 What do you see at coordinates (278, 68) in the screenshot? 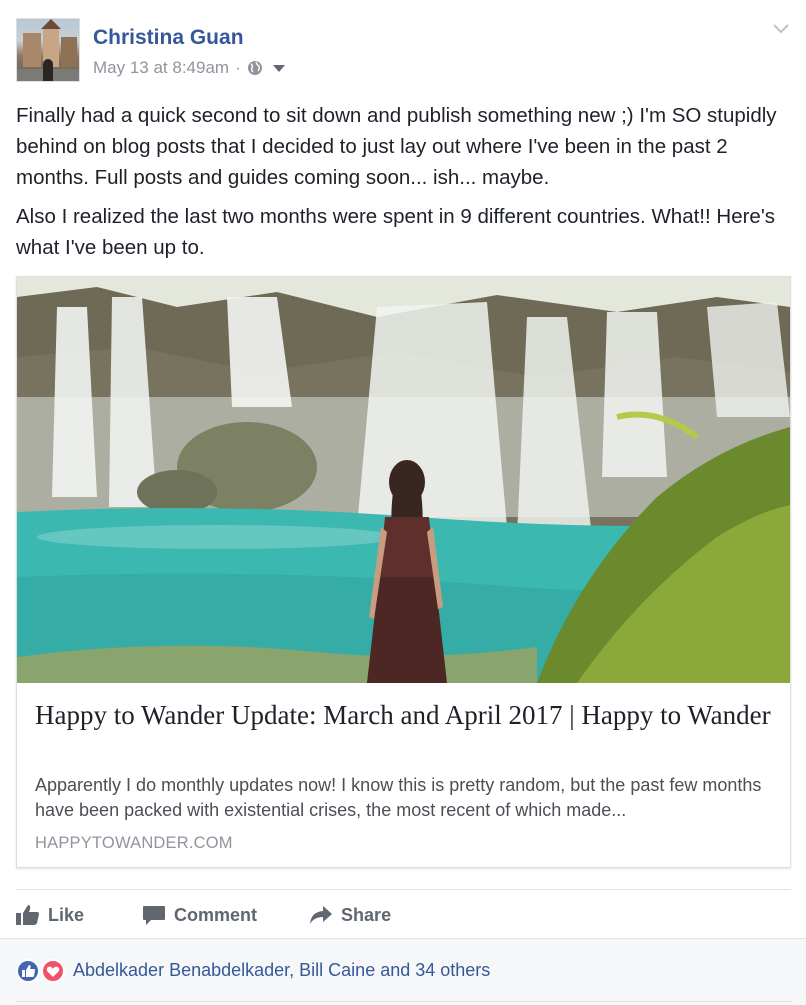
I see `audience-caret-icon` at bounding box center [278, 68].